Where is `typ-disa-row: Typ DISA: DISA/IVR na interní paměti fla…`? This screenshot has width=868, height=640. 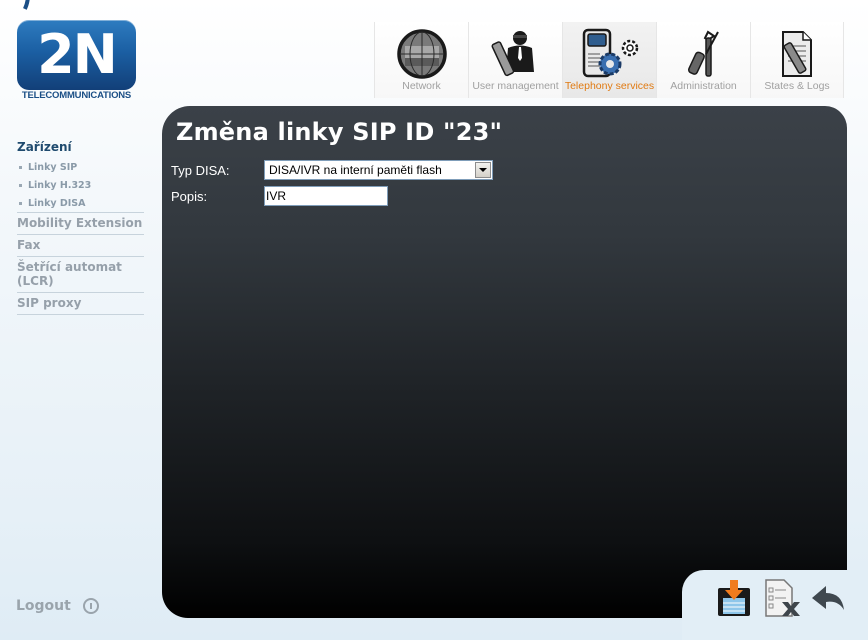
typ-disa-row: Typ DISA: DISA/IVR na interní paměti fla… is located at coordinates (332, 170).